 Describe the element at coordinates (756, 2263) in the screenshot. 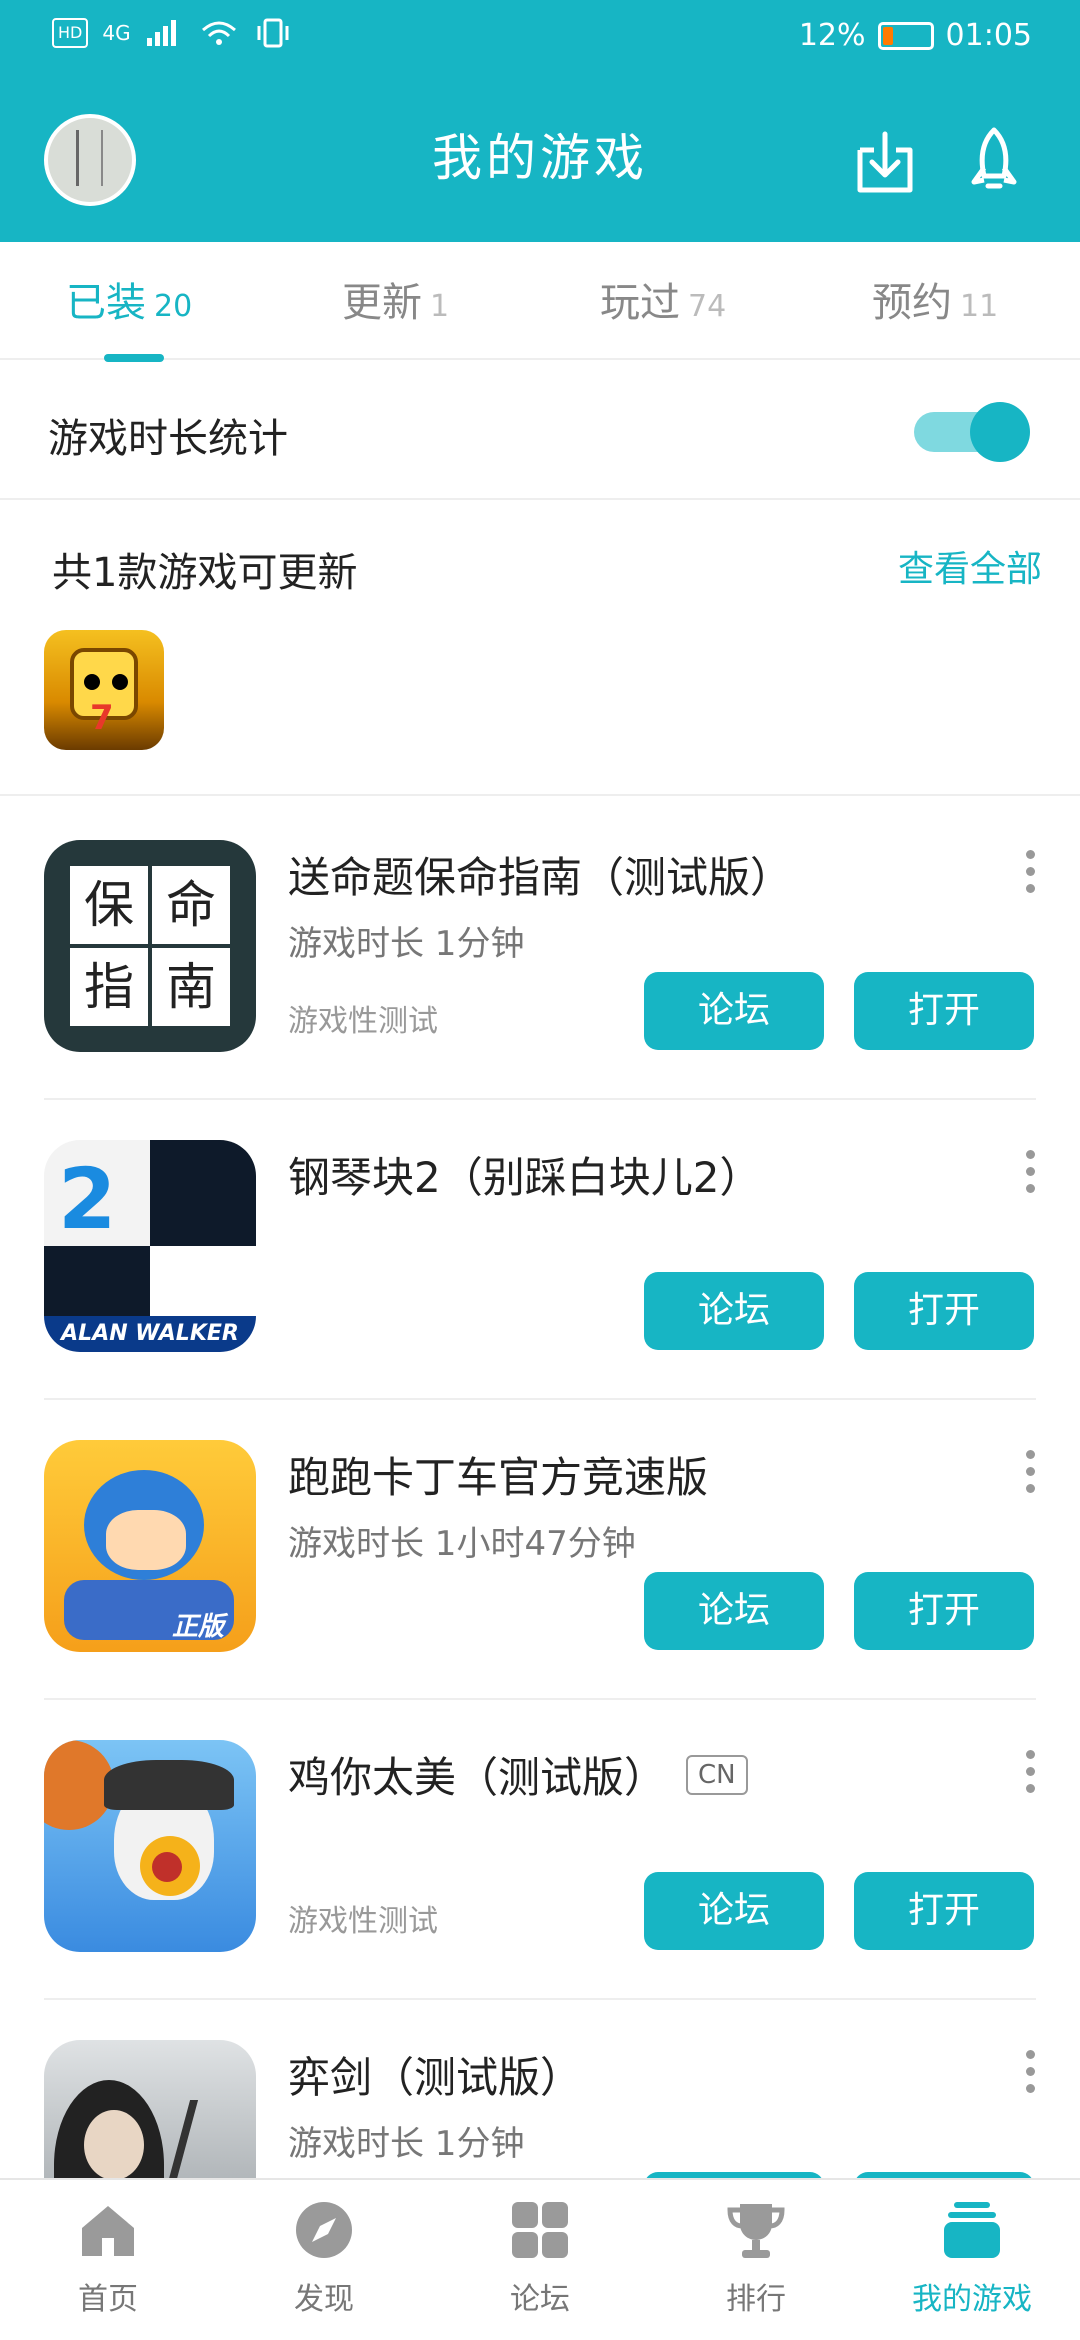

I see `nav-ranking: 排行` at that location.